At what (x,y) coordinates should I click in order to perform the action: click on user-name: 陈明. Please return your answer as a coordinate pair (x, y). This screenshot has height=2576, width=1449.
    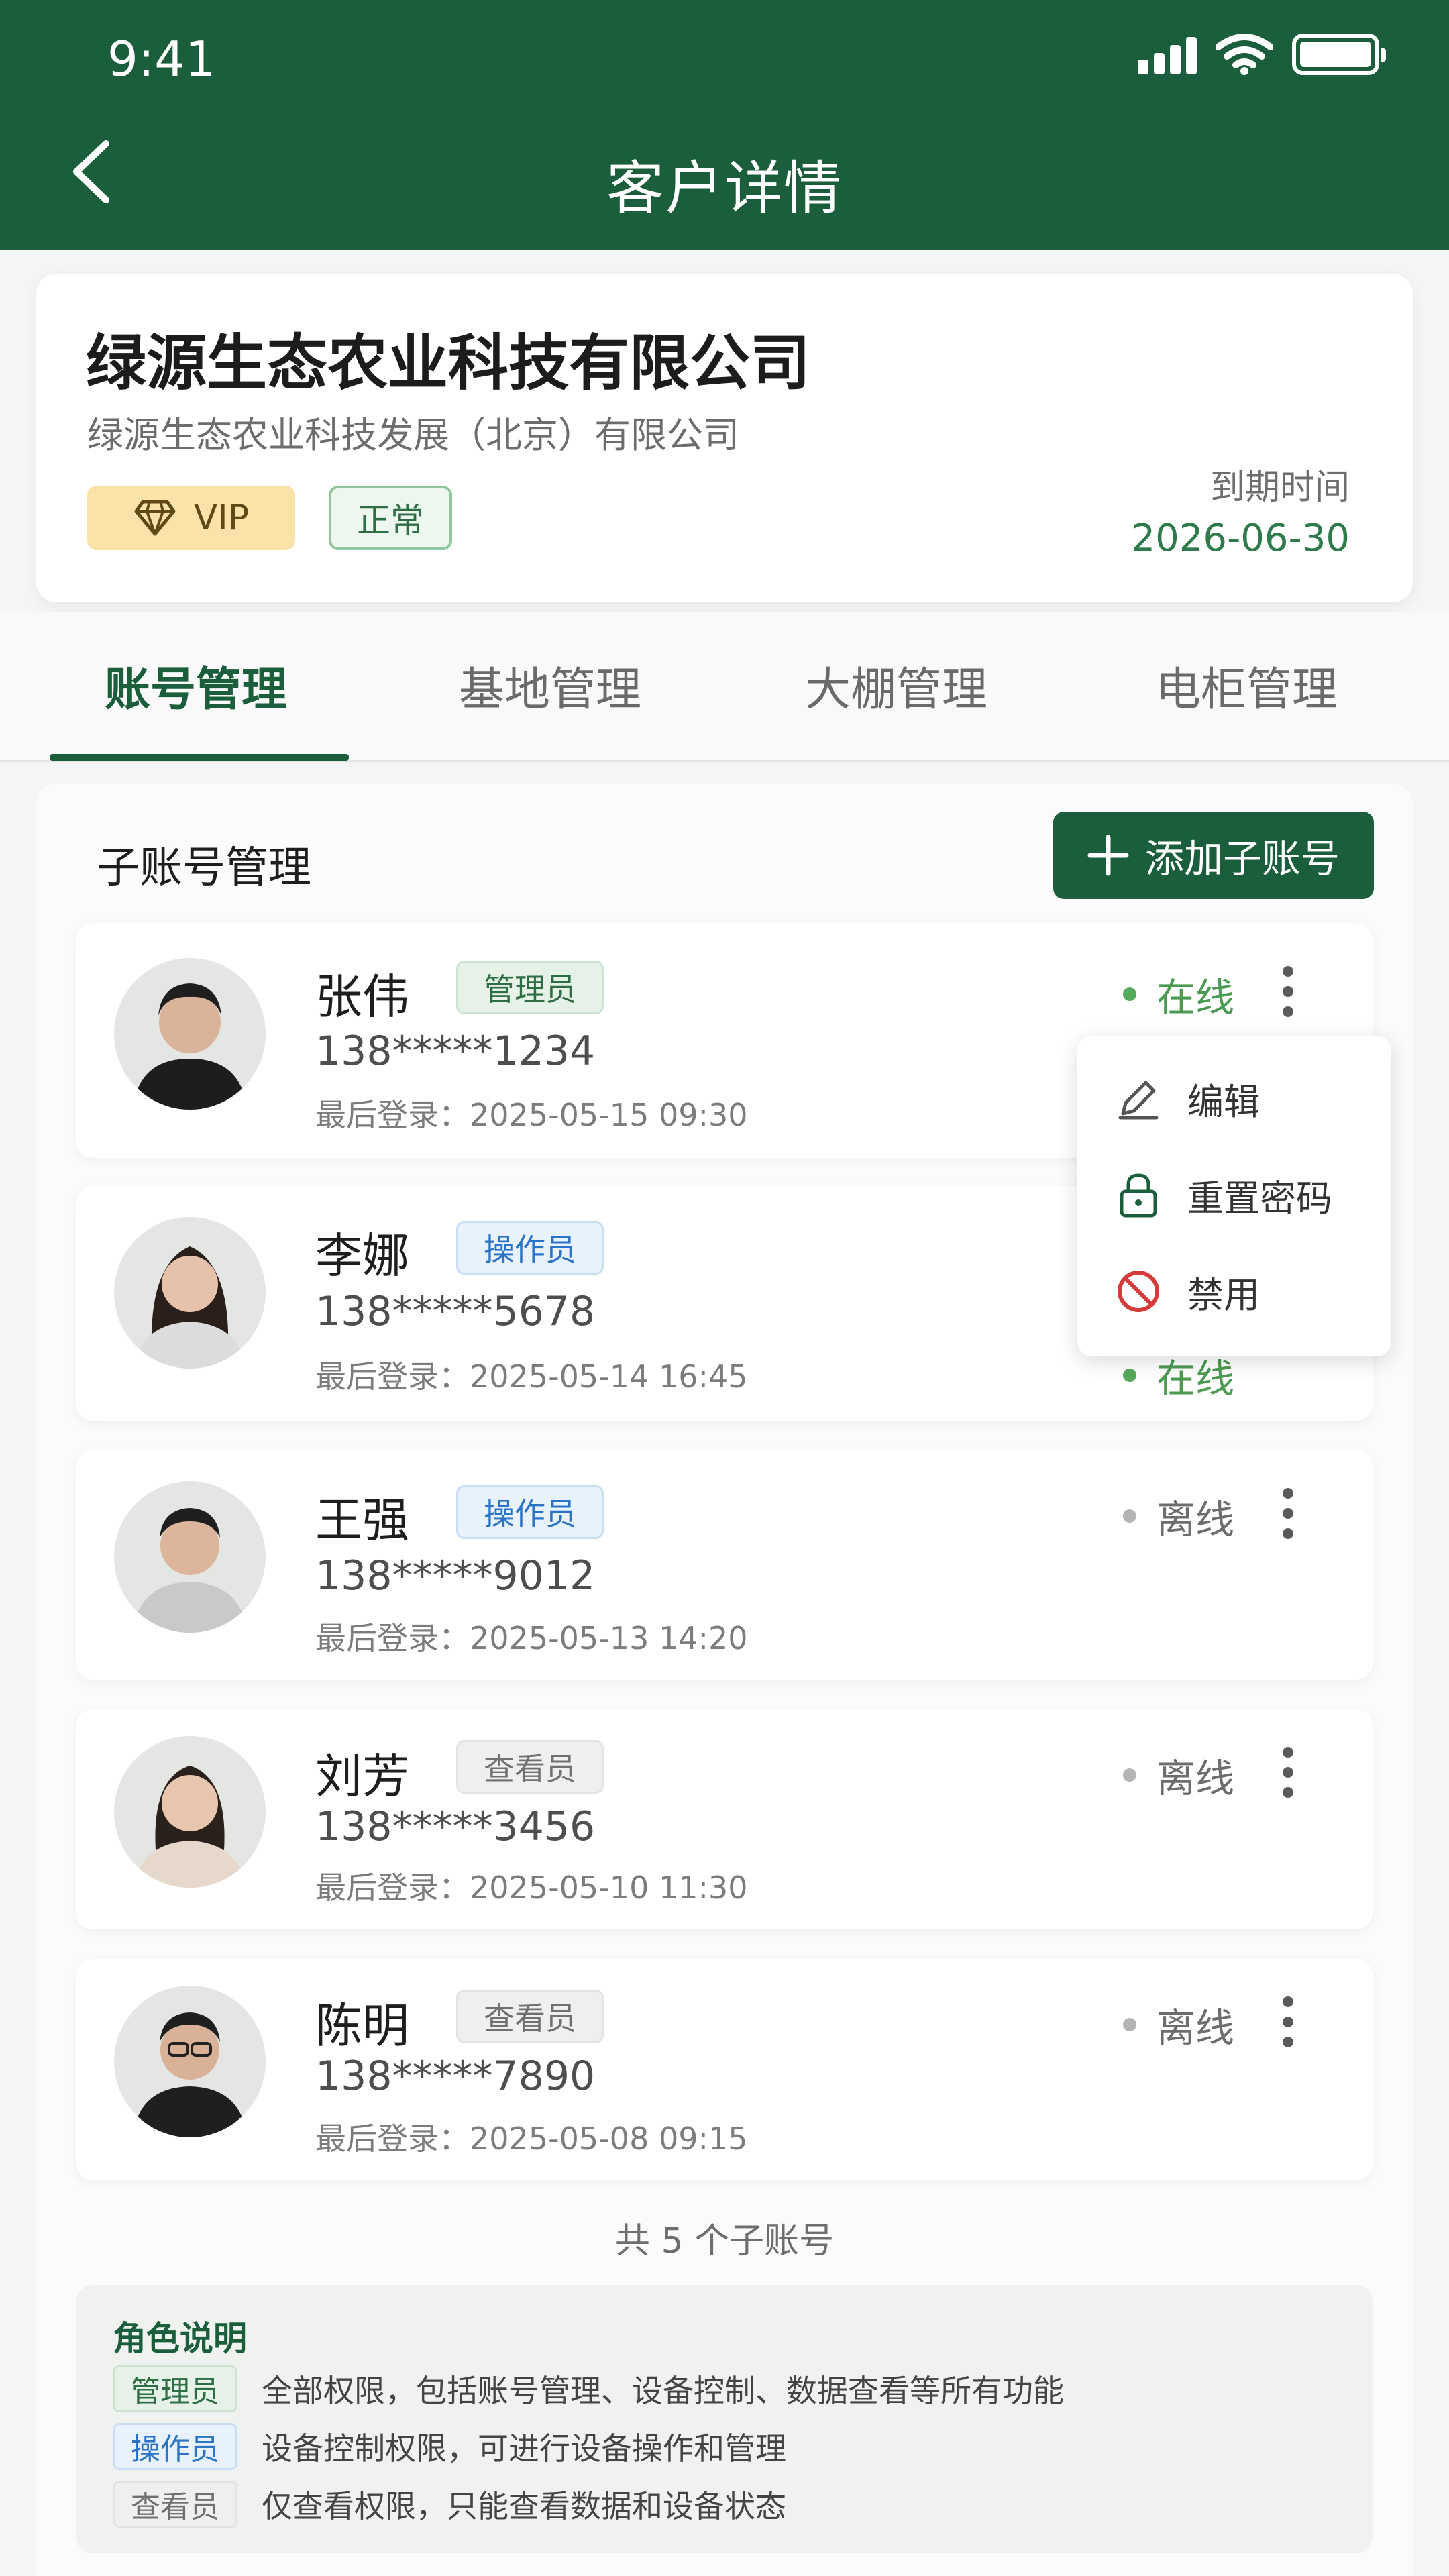
    Looking at the image, I should click on (362, 2025).